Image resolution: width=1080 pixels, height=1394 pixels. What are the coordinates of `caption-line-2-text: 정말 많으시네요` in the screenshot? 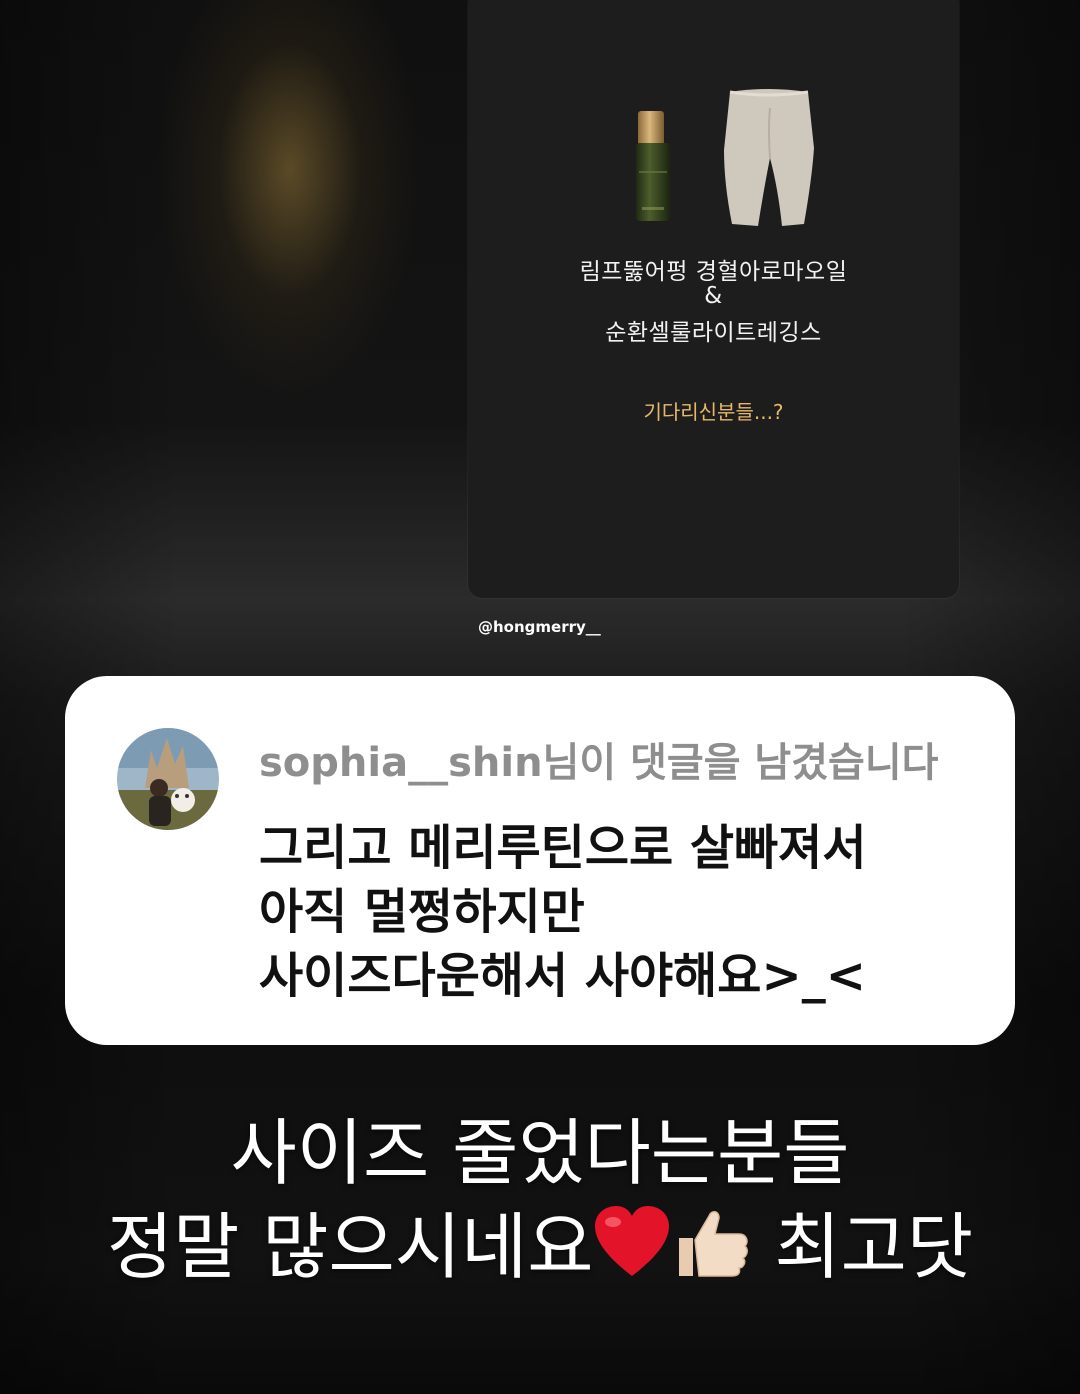 It's located at (350, 1247).